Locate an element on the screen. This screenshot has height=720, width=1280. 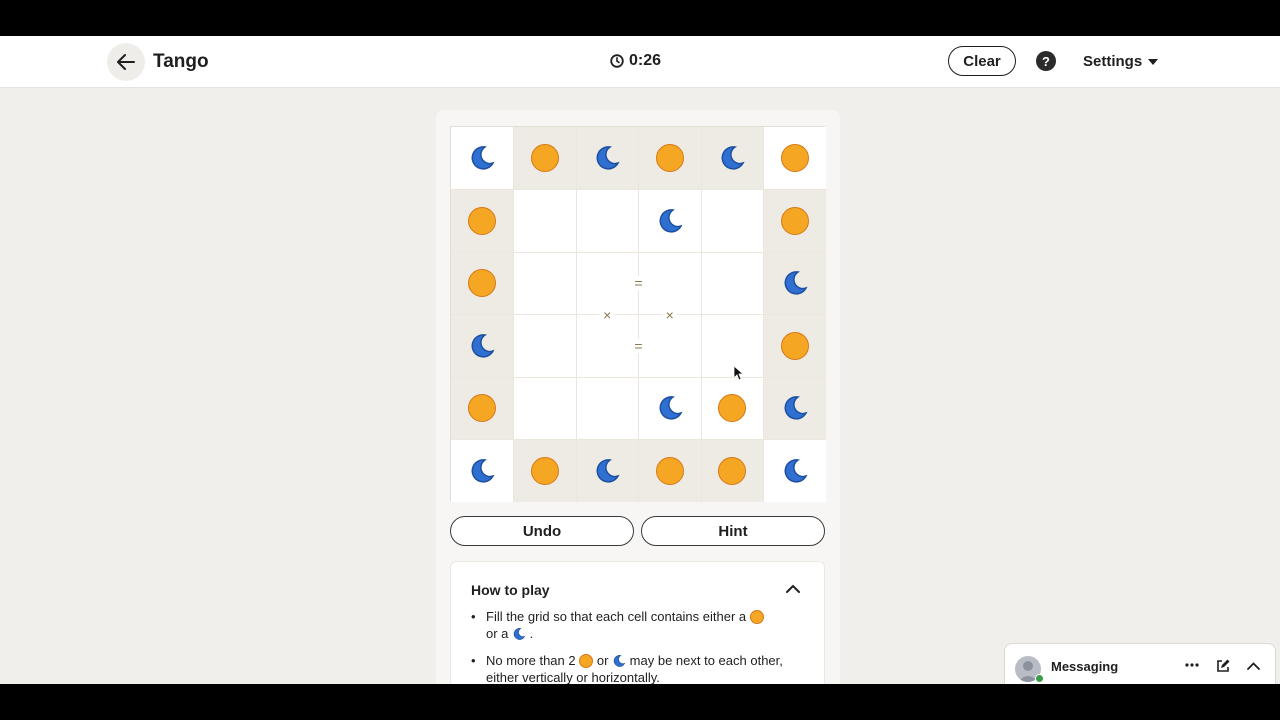
board-cell-r0-c4 is located at coordinates (732, 158).